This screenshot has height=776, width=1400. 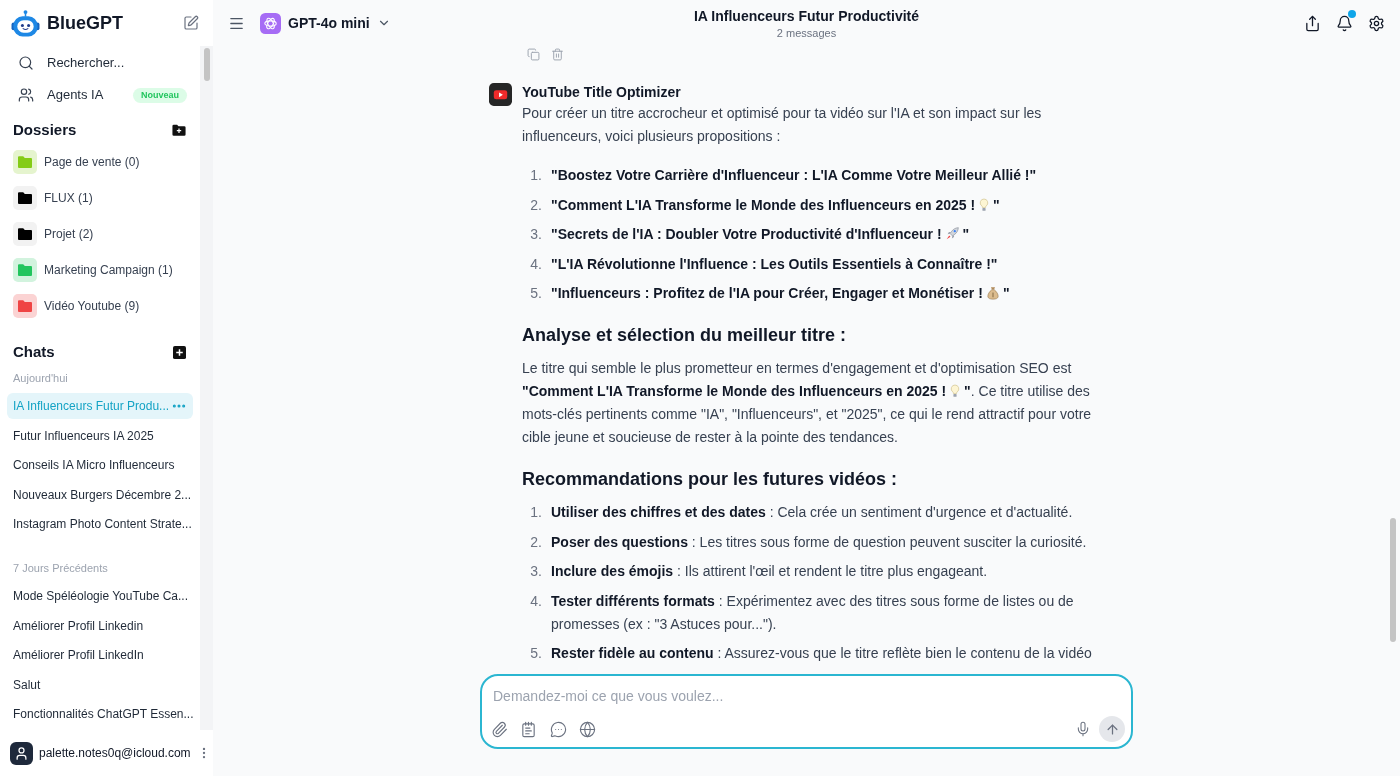 I want to click on title-suggestion: "Boostez Votre Carrière d'Influenceur : L'IA Comme Votre Meilleur Allié !", so click(x=794, y=175).